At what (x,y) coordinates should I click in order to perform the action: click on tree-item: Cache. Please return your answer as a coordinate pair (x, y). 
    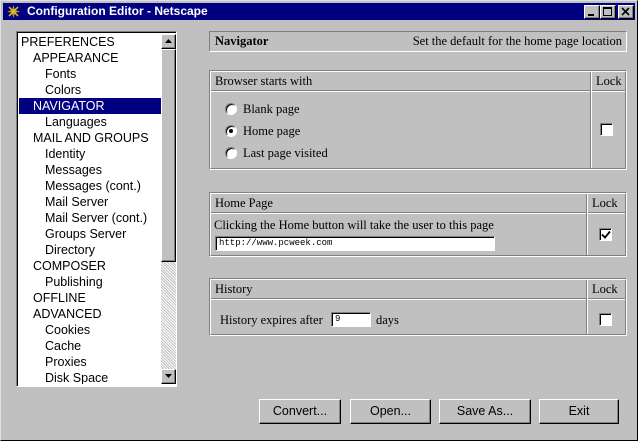
    Looking at the image, I should click on (90, 346).